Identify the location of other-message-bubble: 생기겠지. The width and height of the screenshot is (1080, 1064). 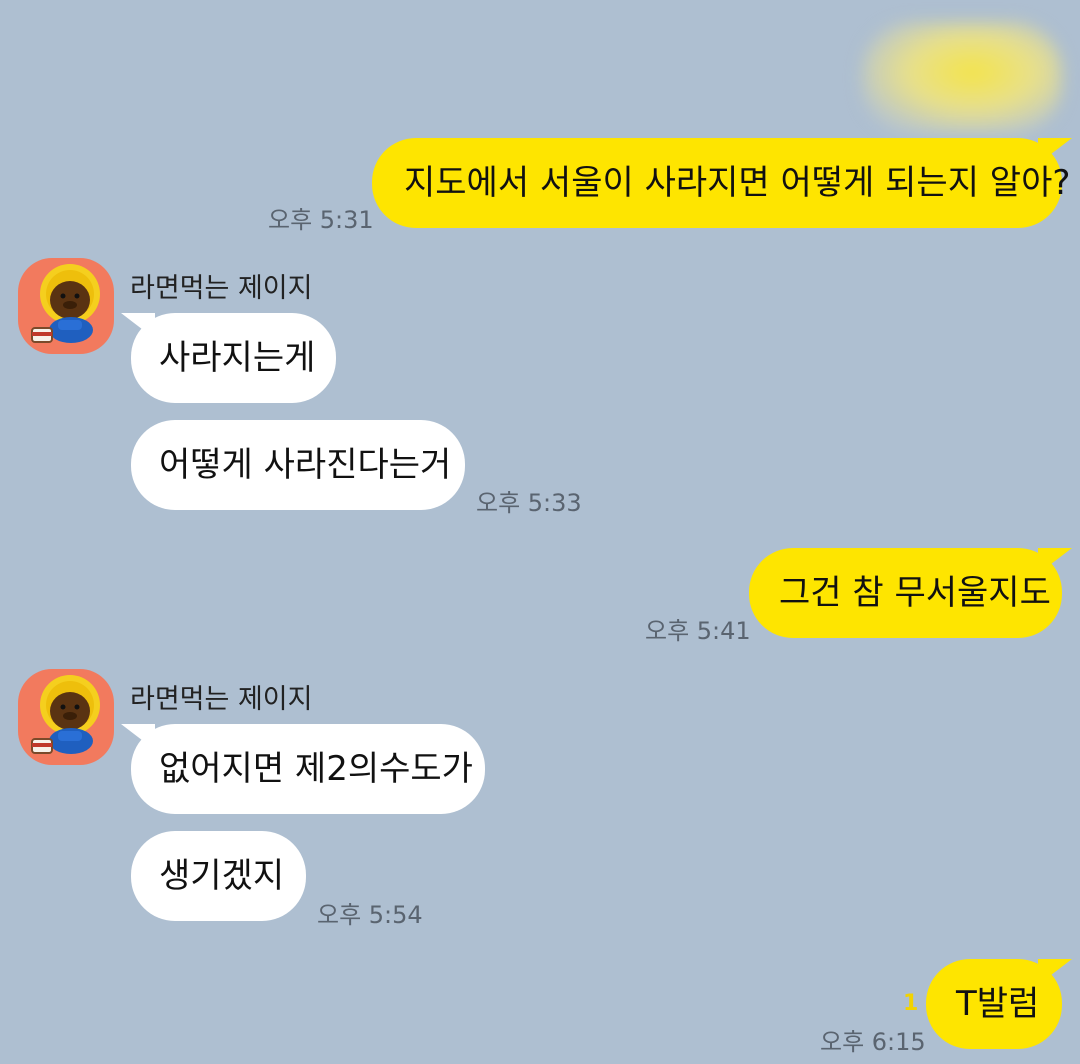
(218, 876).